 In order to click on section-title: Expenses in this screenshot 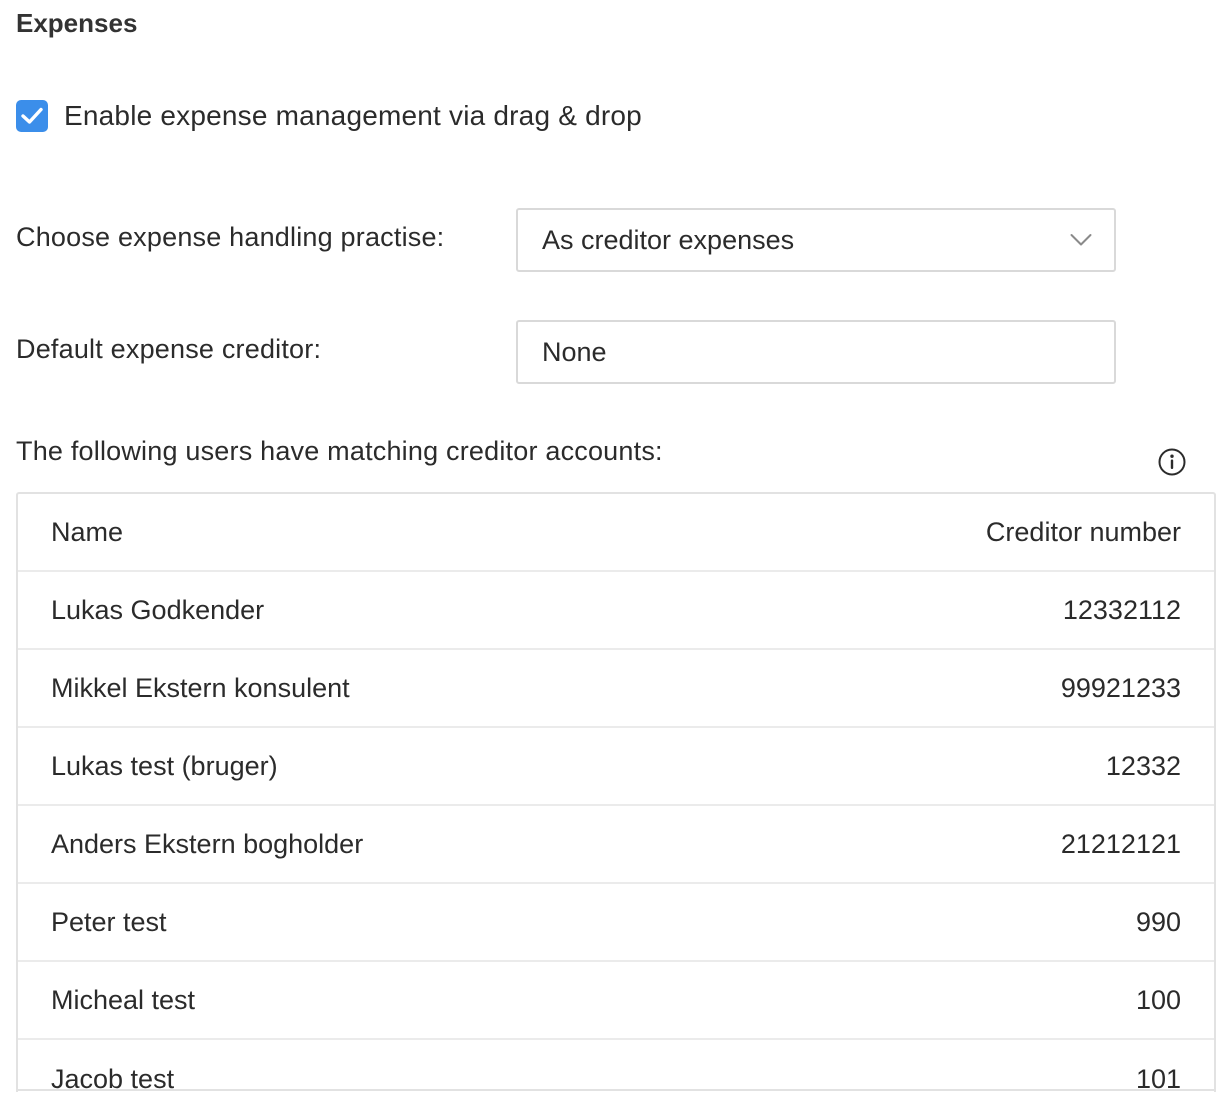, I will do `click(77, 23)`.